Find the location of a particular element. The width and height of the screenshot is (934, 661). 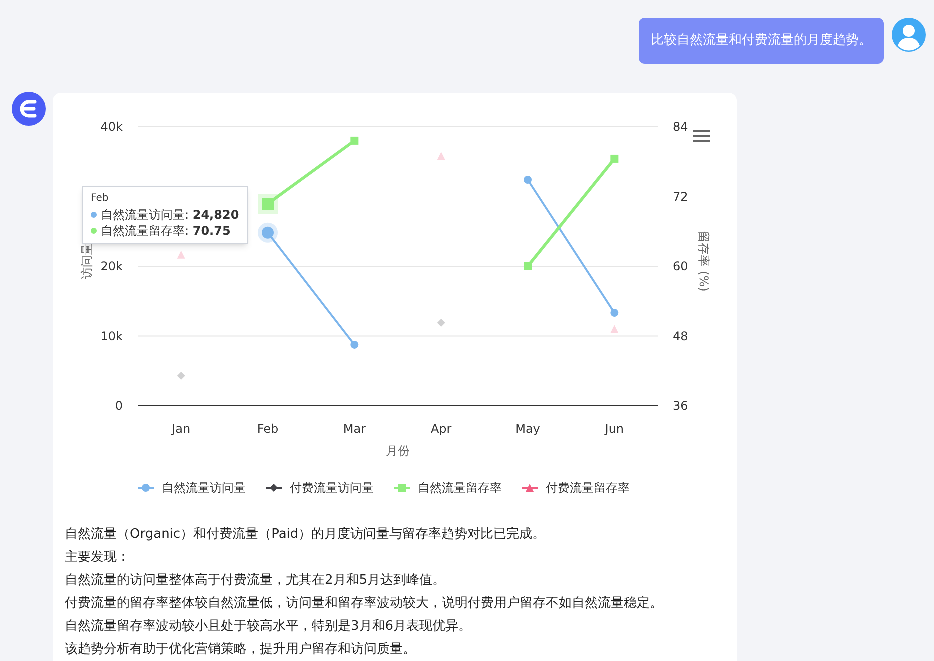

x-axis-label: May is located at coordinates (528, 429).